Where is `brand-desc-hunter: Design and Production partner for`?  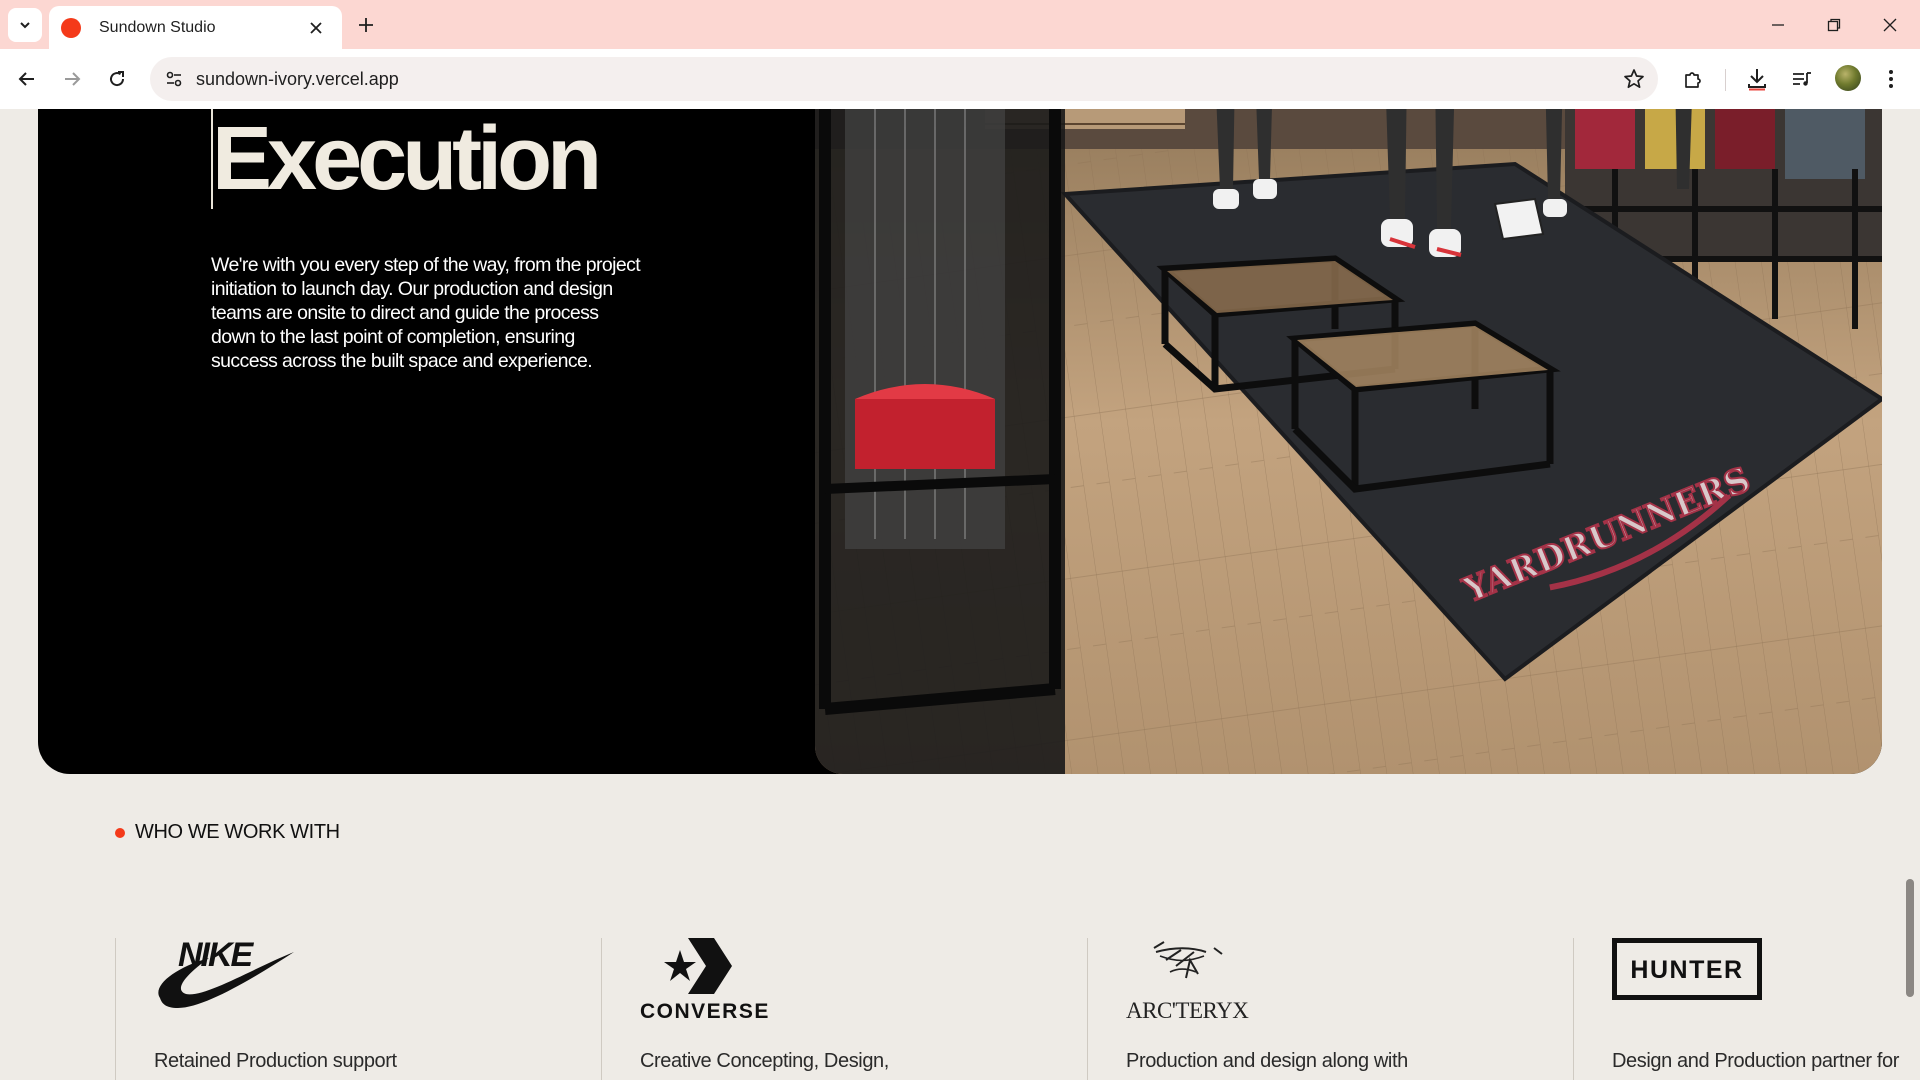
brand-desc-hunter: Design and Production partner for is located at coordinates (1755, 1061).